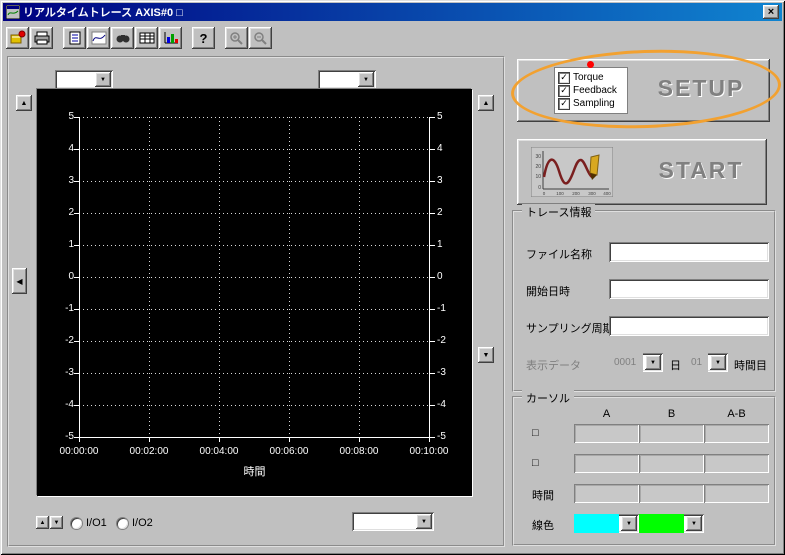 The height and width of the screenshot is (555, 785). I want to click on zoom-out-button, so click(260, 38).